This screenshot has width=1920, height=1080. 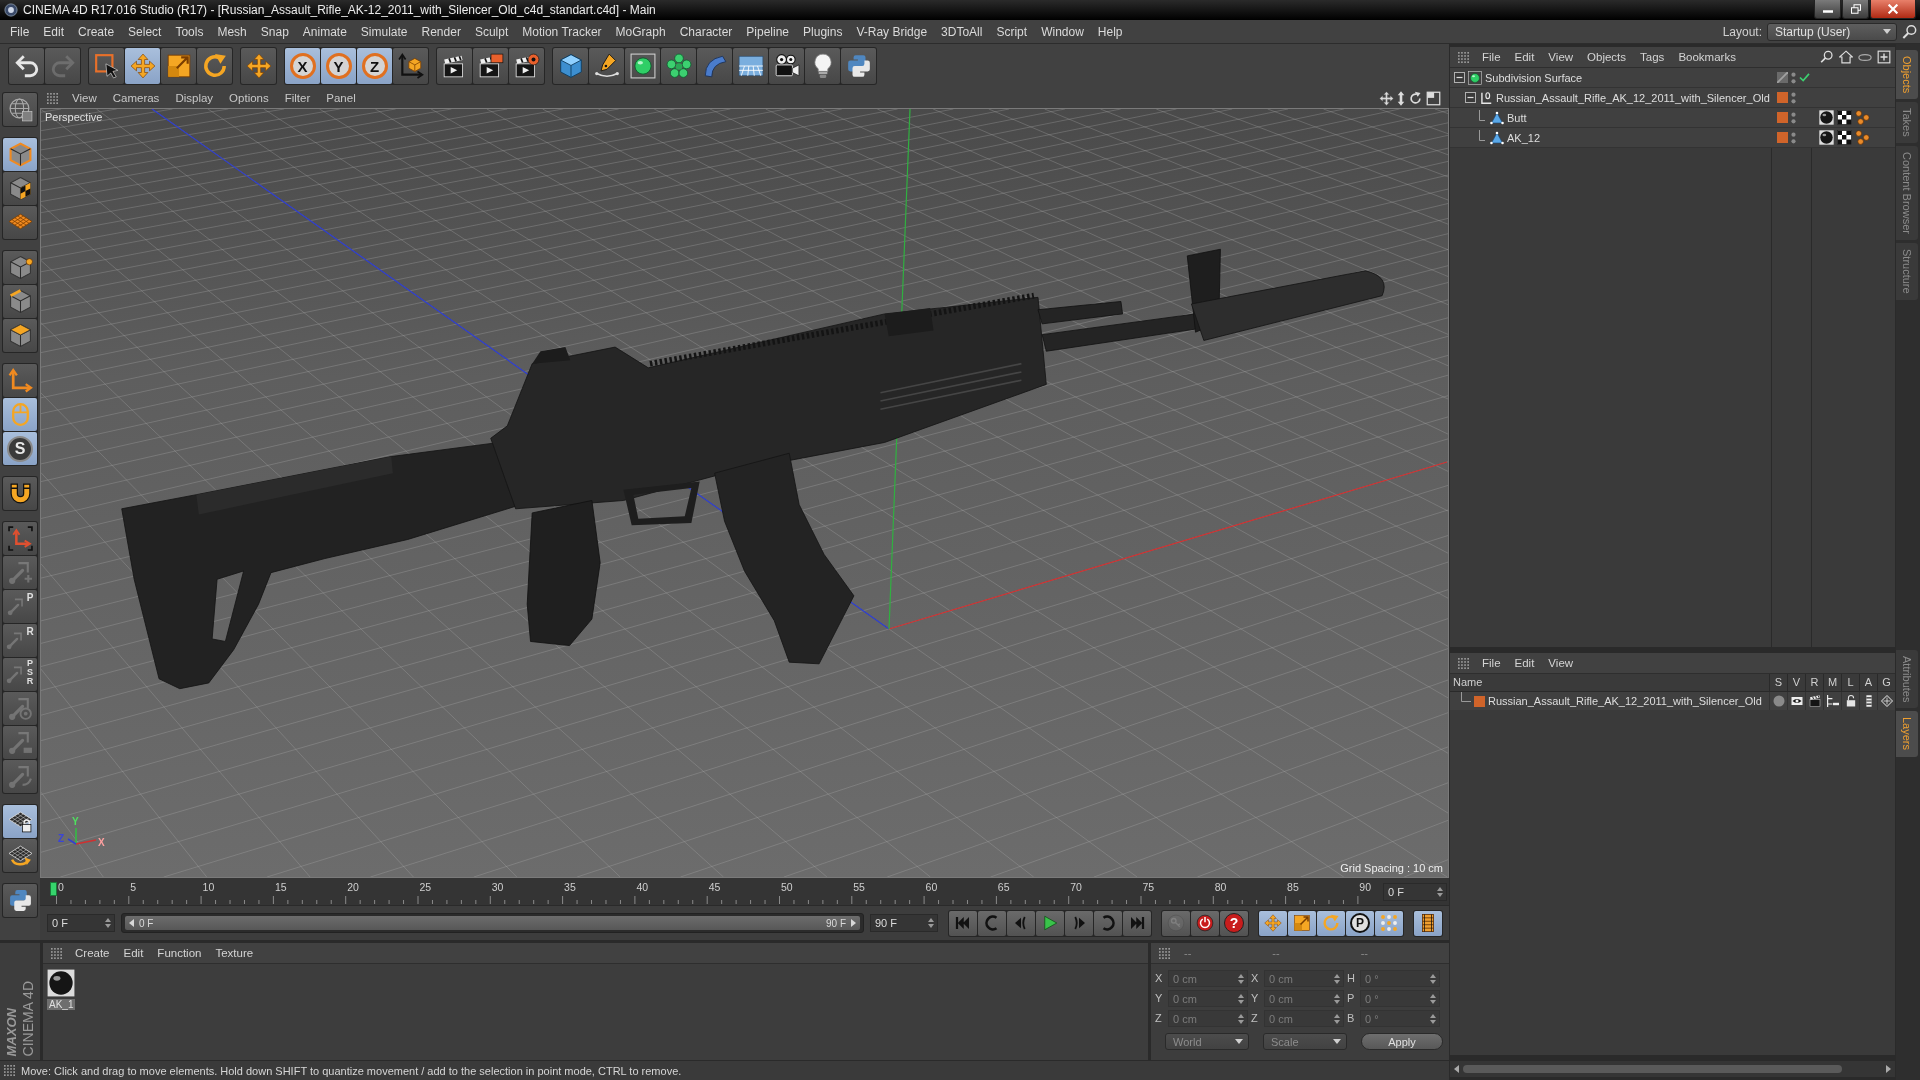 What do you see at coordinates (1707, 57) in the screenshot?
I see `menu-item: Bookmarks` at bounding box center [1707, 57].